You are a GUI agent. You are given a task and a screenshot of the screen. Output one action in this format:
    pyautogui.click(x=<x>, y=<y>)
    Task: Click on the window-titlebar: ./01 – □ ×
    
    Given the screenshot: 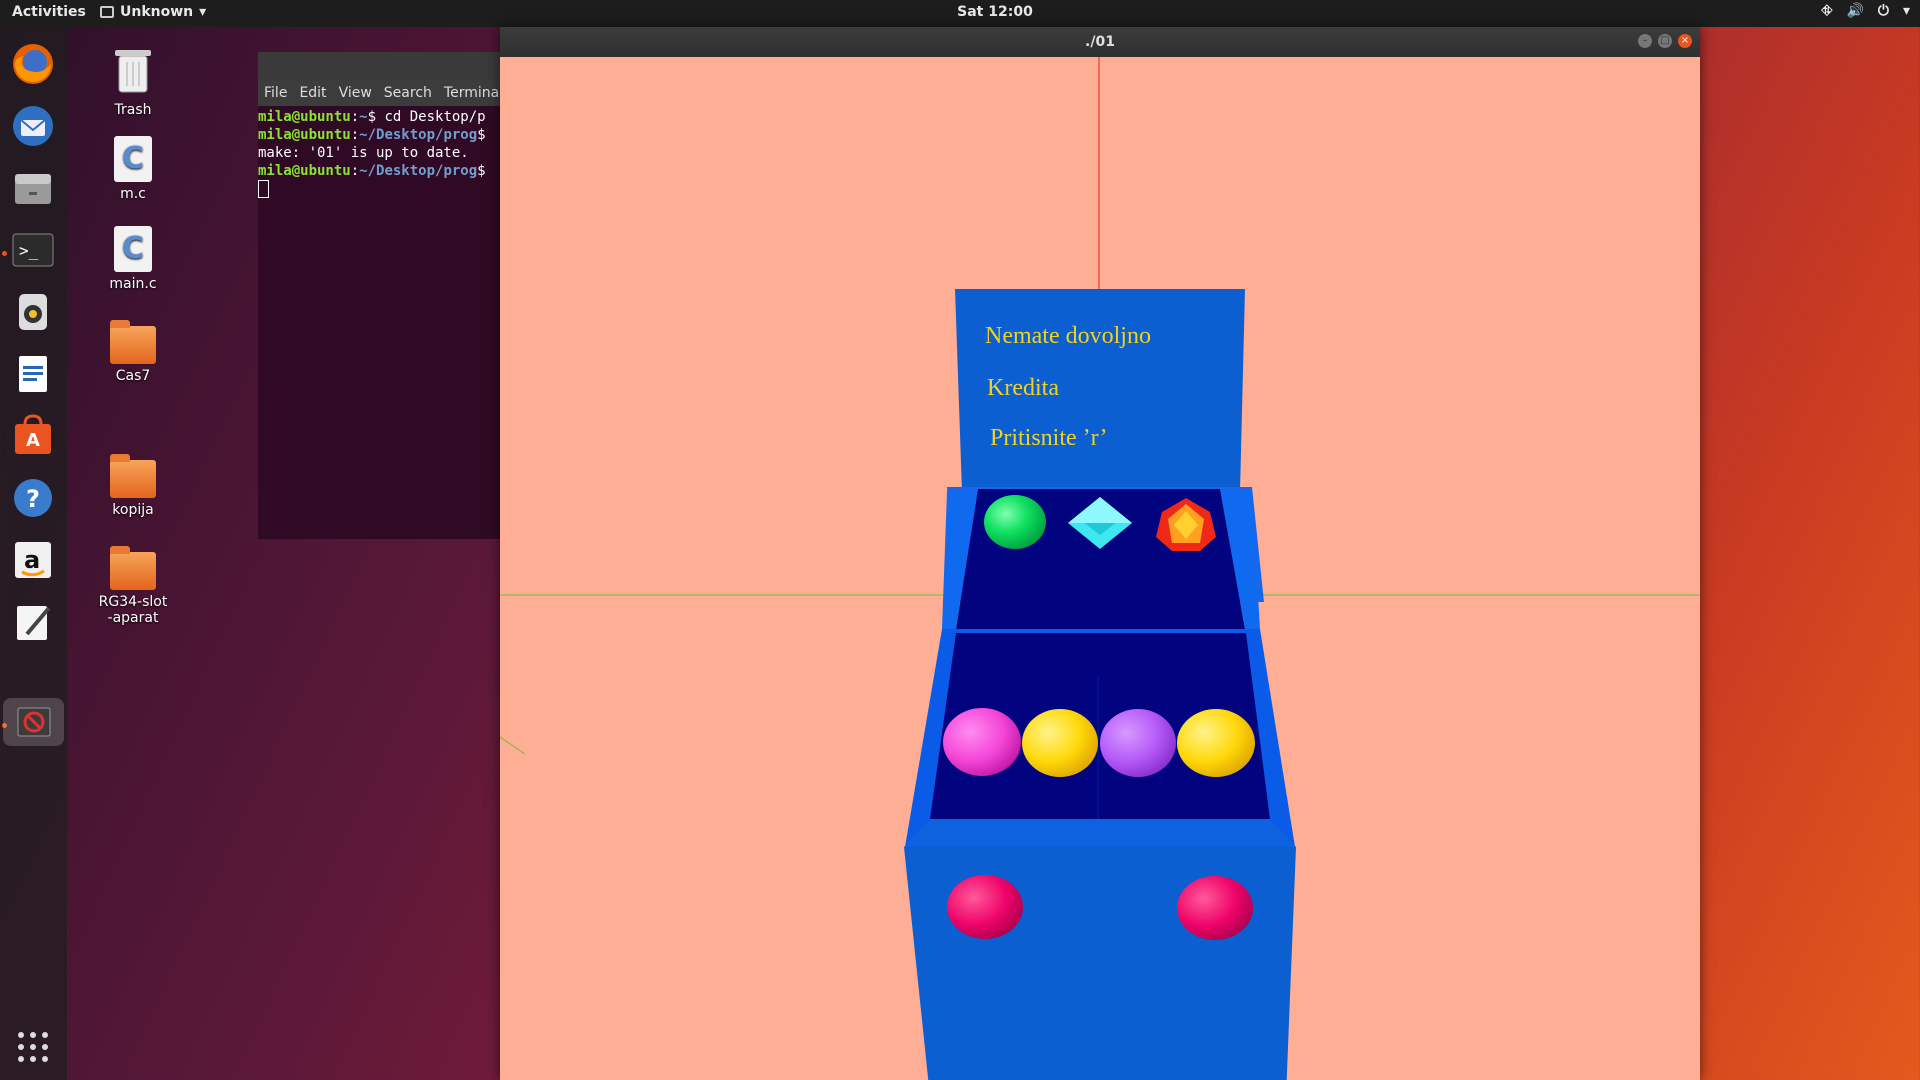 What is the action you would take?
    pyautogui.click(x=1100, y=42)
    